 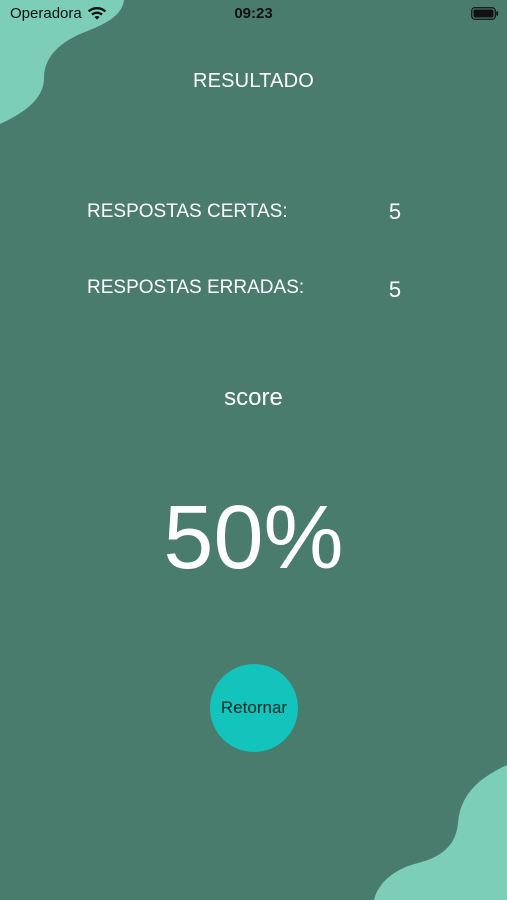 What do you see at coordinates (253, 81) in the screenshot?
I see `page-title: RESULTADO` at bounding box center [253, 81].